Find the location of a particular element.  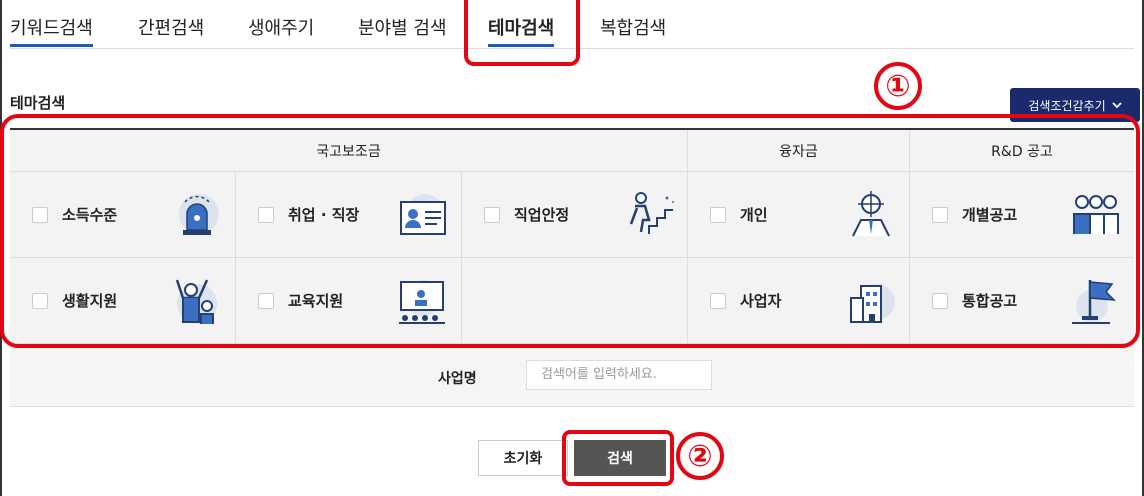

tab-label: 간편검색 is located at coordinates (171, 28).